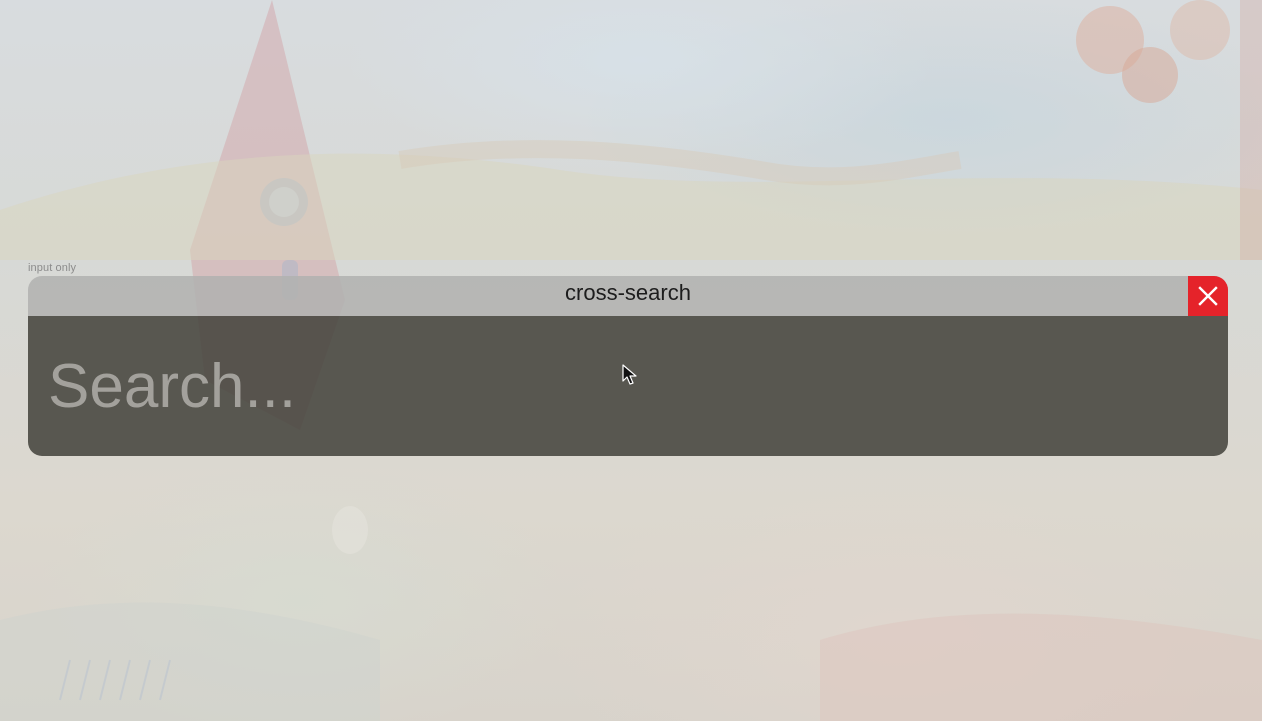 The height and width of the screenshot is (721, 1262). Describe the element at coordinates (628, 292) in the screenshot. I see `widget-title: cross-search` at that location.